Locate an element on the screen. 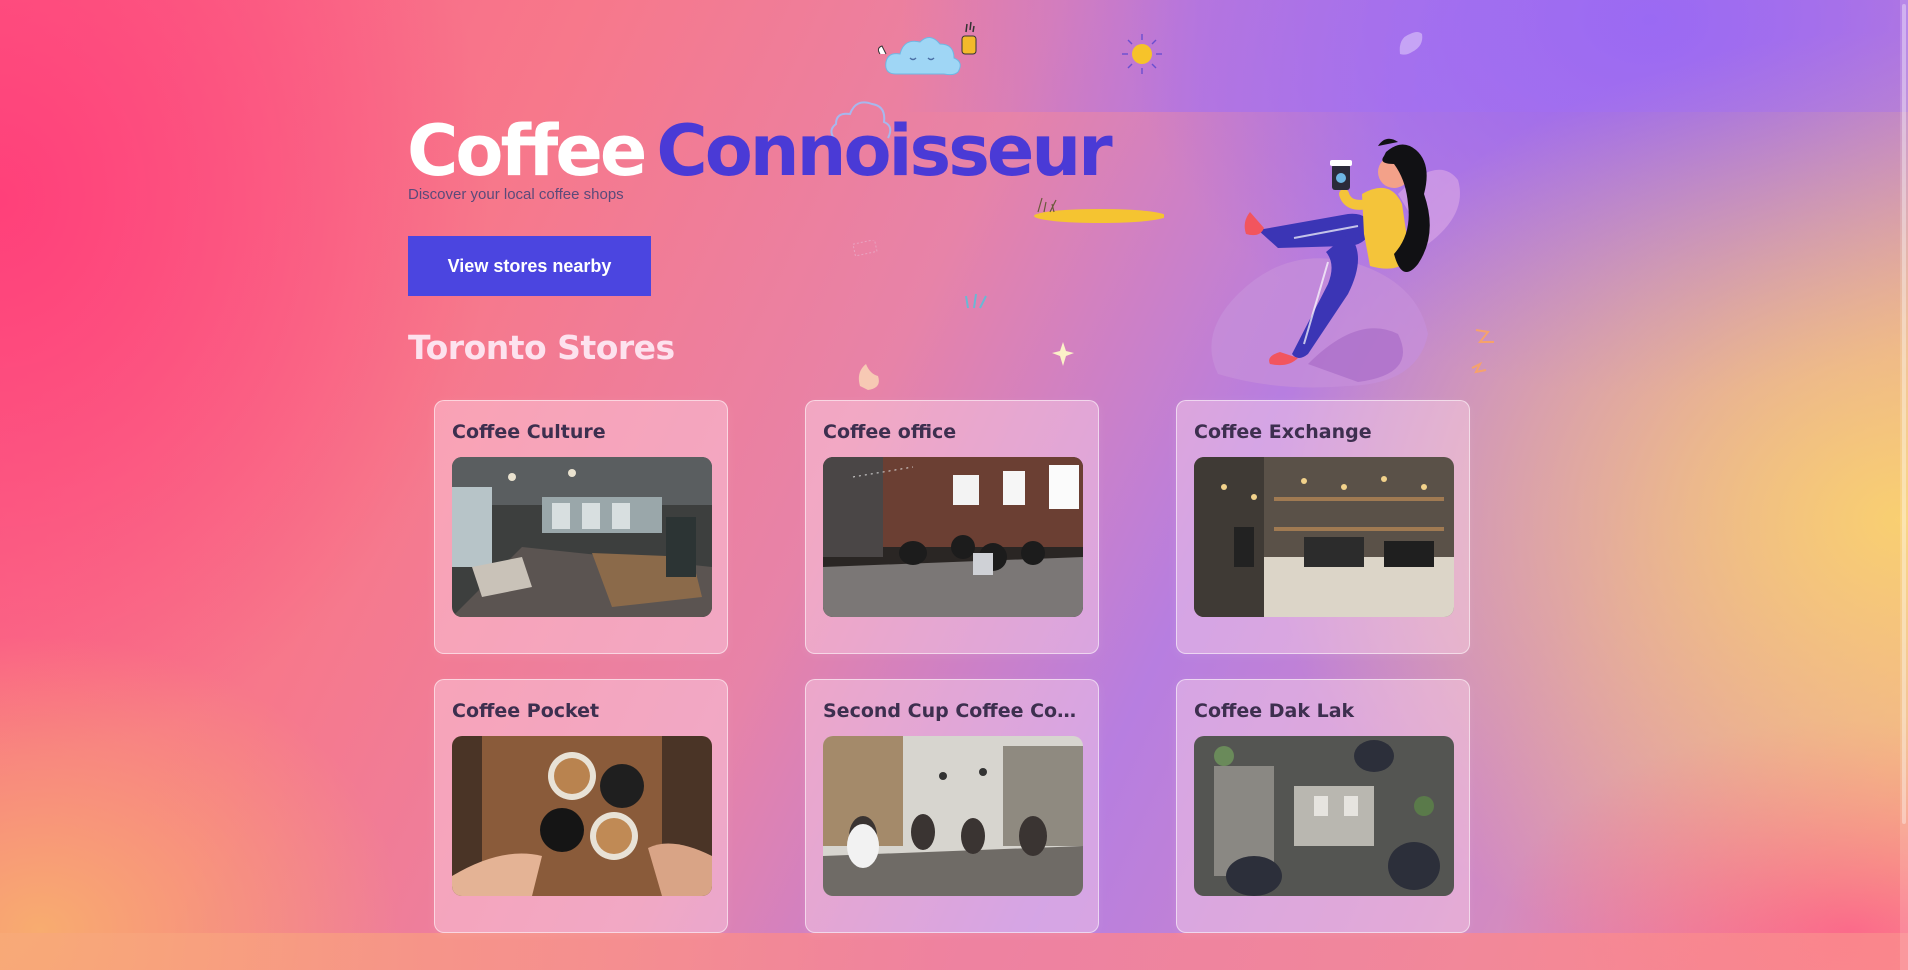  view-stores-nearby-button: View stores nearby is located at coordinates (529, 266).